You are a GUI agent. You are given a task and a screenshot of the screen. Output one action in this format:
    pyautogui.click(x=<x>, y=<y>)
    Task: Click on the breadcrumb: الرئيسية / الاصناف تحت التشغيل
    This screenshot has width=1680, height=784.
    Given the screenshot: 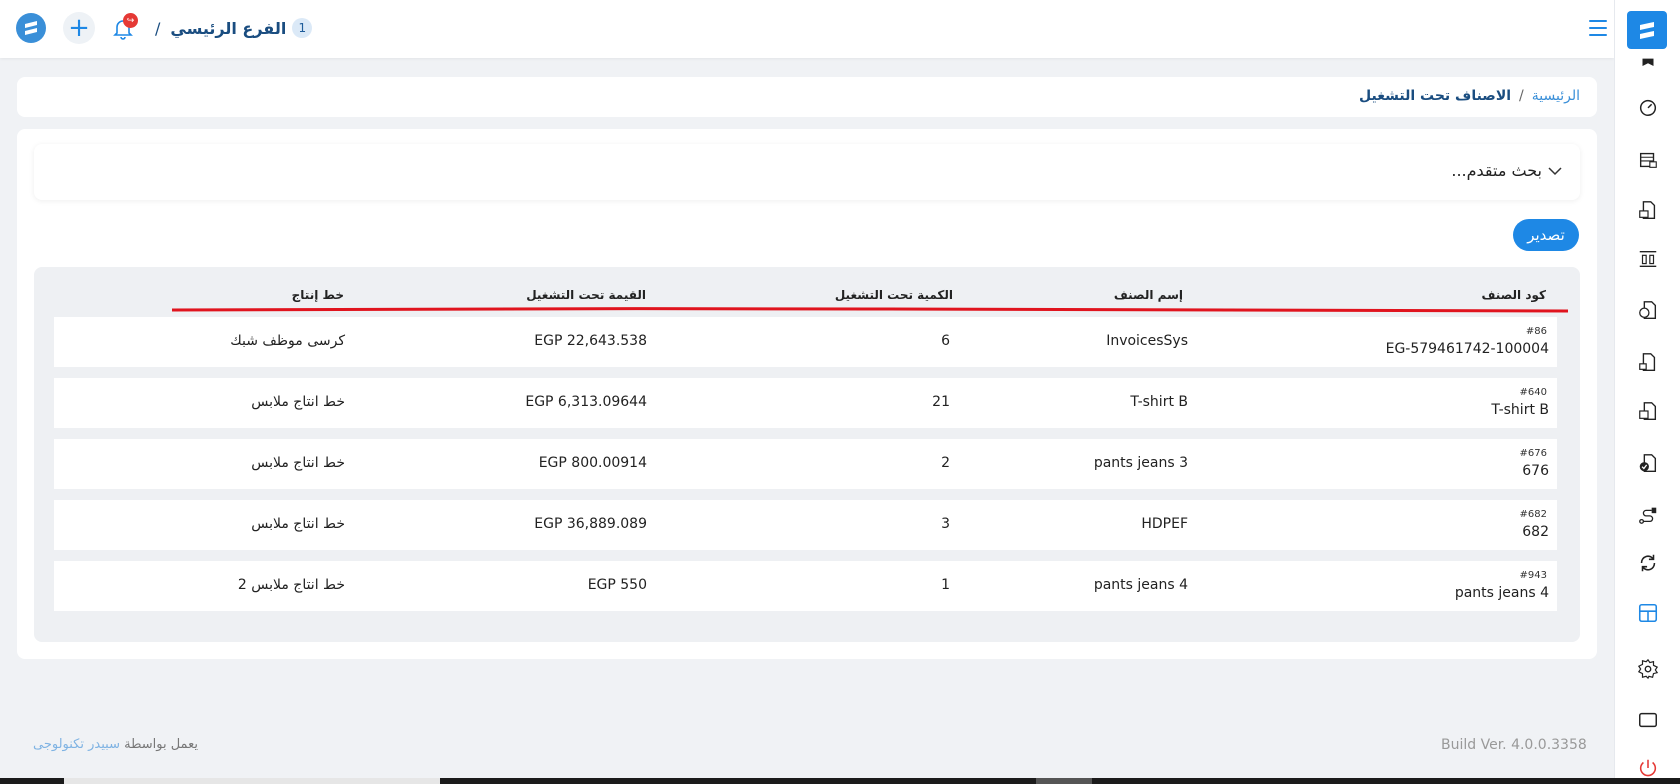 What is the action you would take?
    pyautogui.click(x=1469, y=96)
    